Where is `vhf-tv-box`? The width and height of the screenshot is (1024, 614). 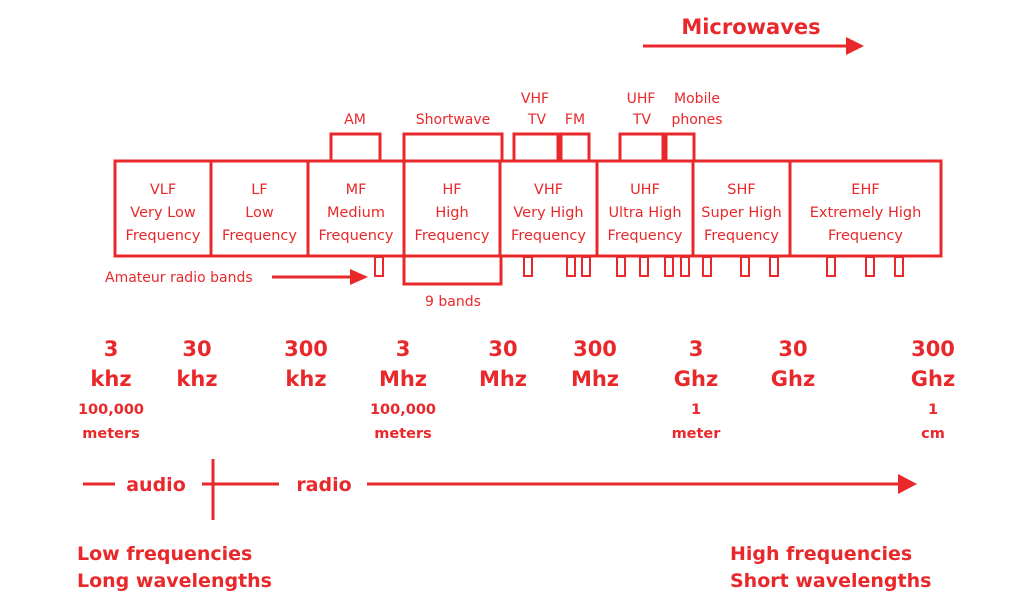 vhf-tv-box is located at coordinates (536, 147).